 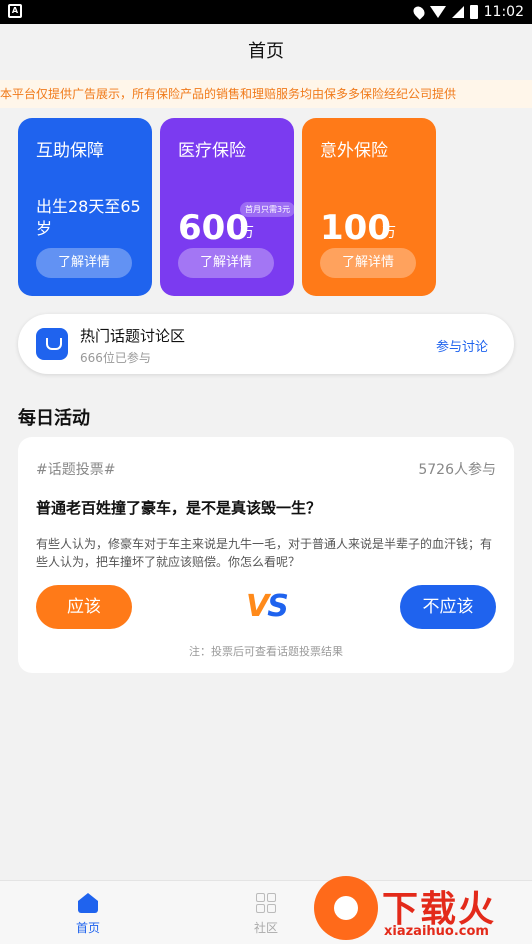 What do you see at coordinates (369, 207) in the screenshot?
I see `card-accident-insurance: 意外保险 100 万 了解详情` at bounding box center [369, 207].